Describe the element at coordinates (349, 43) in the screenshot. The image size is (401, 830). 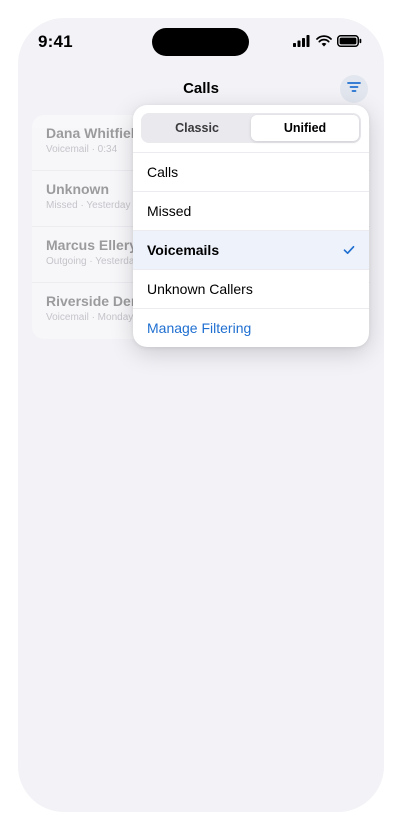
I see `battery-icon` at that location.